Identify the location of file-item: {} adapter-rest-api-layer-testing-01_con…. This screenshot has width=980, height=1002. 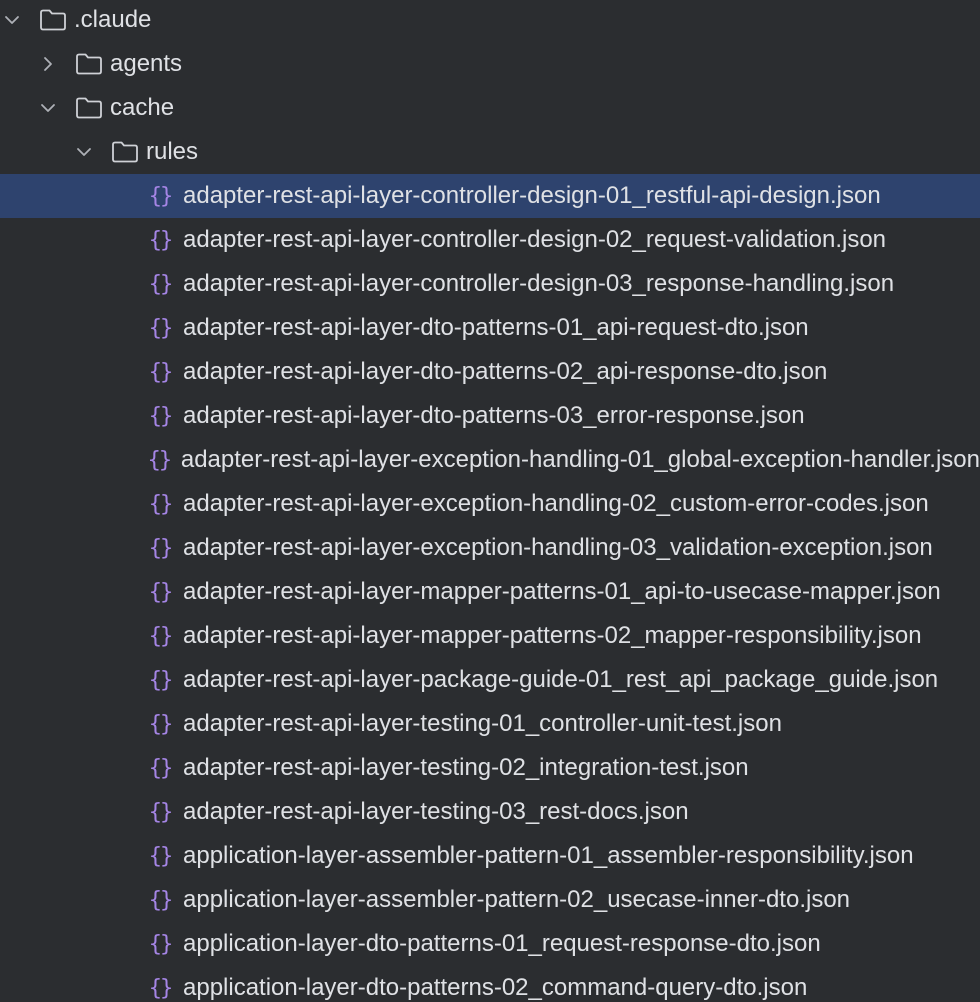
(490, 724).